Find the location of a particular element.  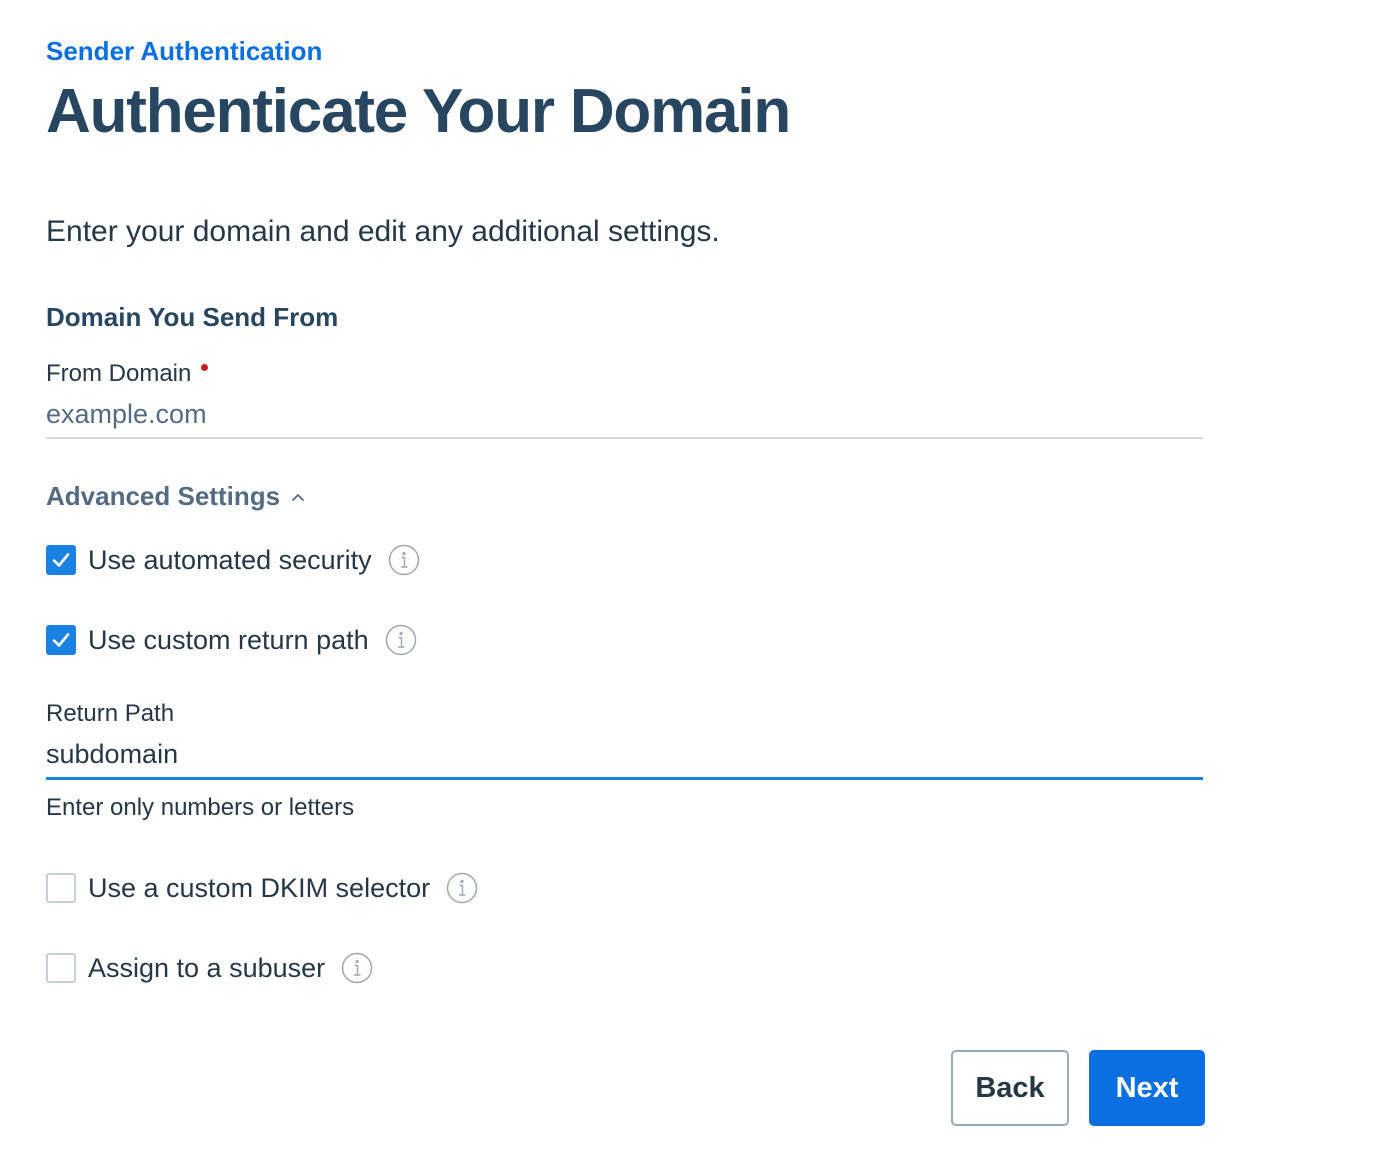

from-domain-input is located at coordinates (624, 414).